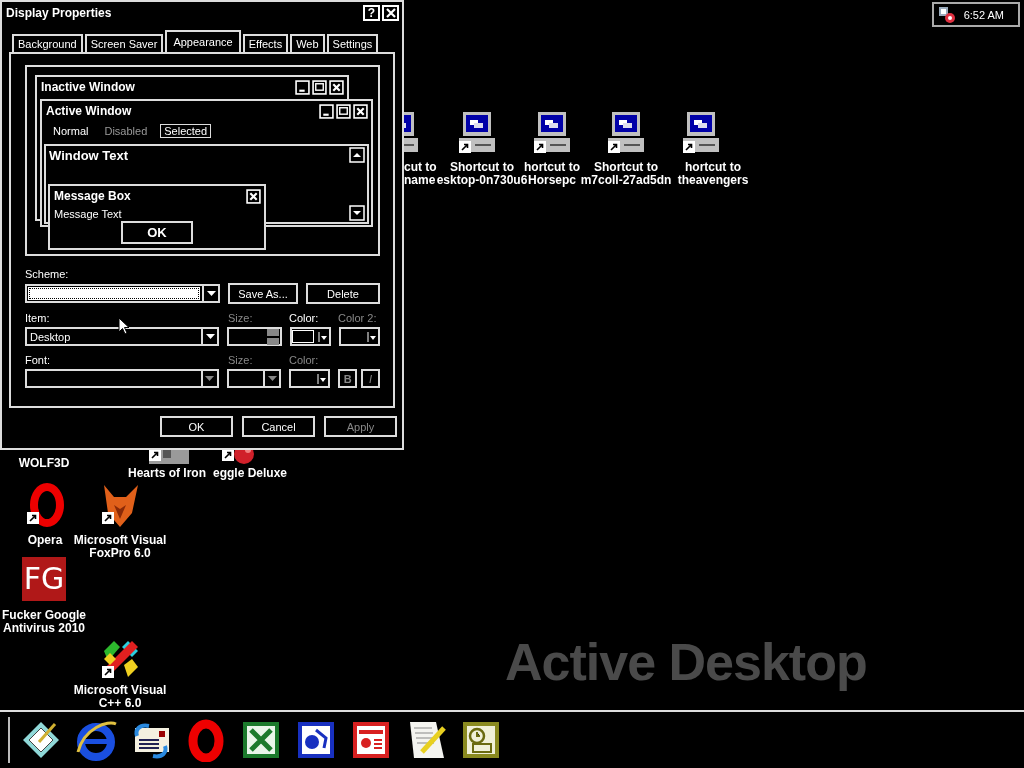 The height and width of the screenshot is (768, 1024). What do you see at coordinates (420, 174) in the screenshot?
I see `shortcut-label: cut to name` at bounding box center [420, 174].